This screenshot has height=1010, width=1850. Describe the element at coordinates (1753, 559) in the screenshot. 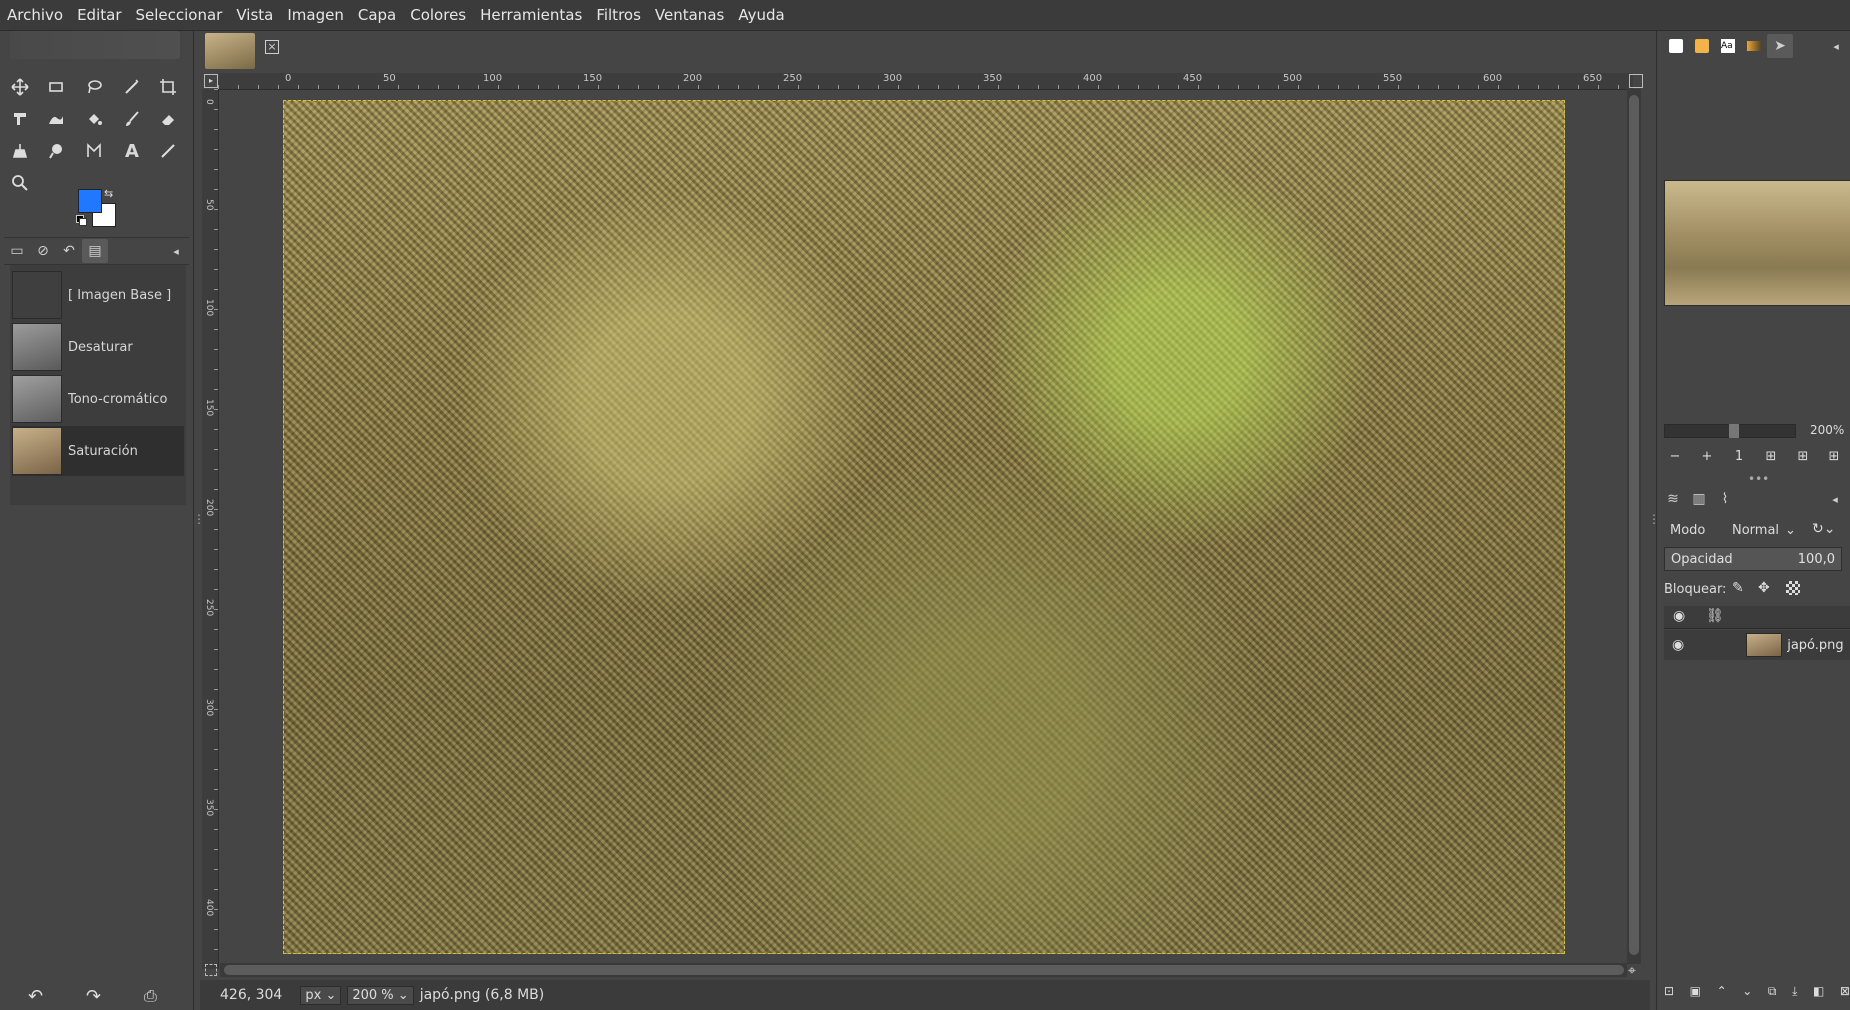

I see `opacity-field: Opacidad 100,0` at that location.